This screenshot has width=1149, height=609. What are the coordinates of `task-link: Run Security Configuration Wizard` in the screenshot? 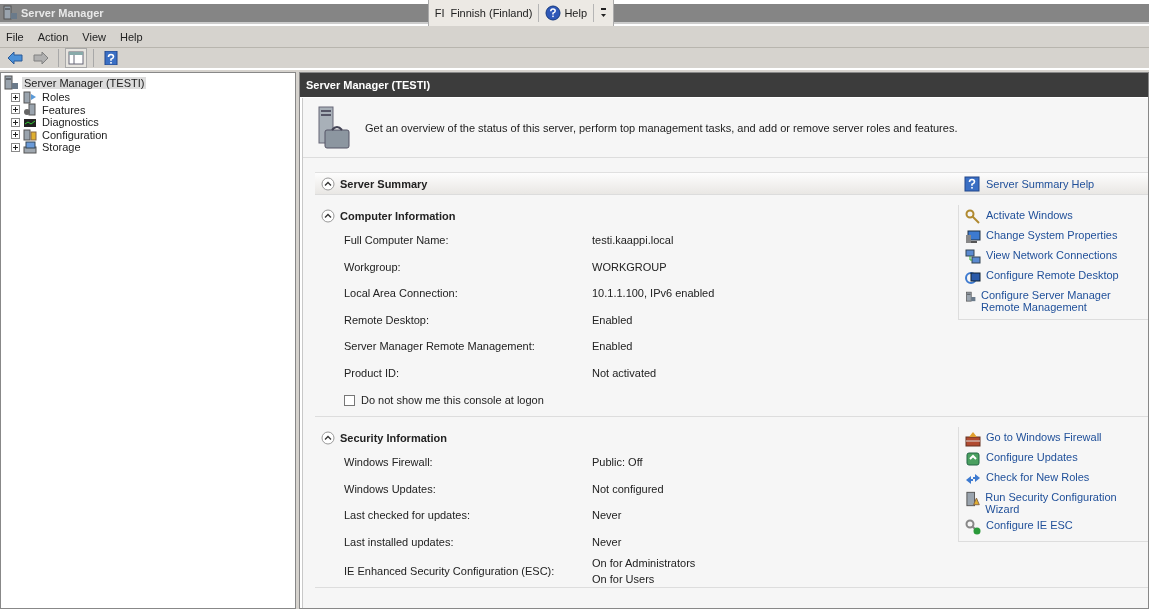 It's located at (1065, 503).